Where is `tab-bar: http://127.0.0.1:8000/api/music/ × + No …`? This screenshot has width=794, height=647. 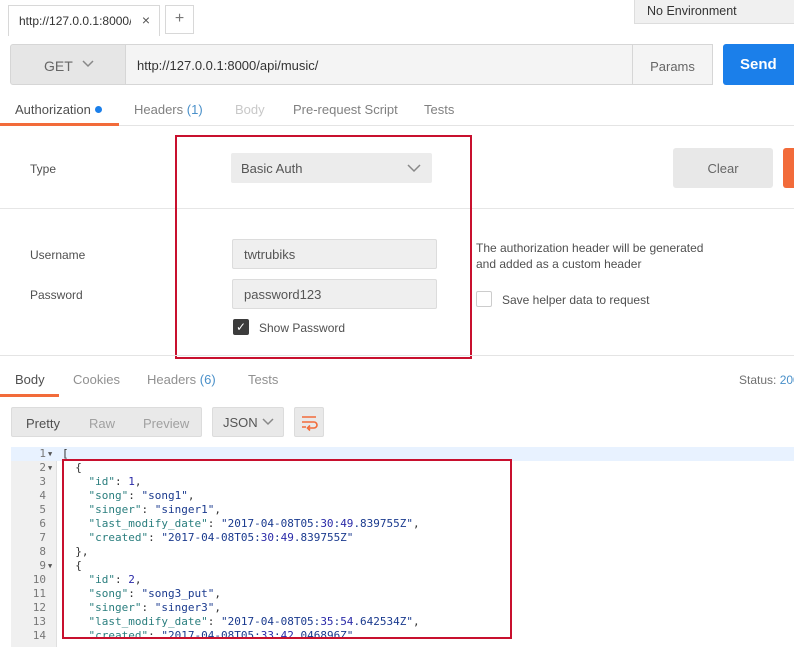 tab-bar: http://127.0.0.1:8000/api/music/ × + No … is located at coordinates (397, 18).